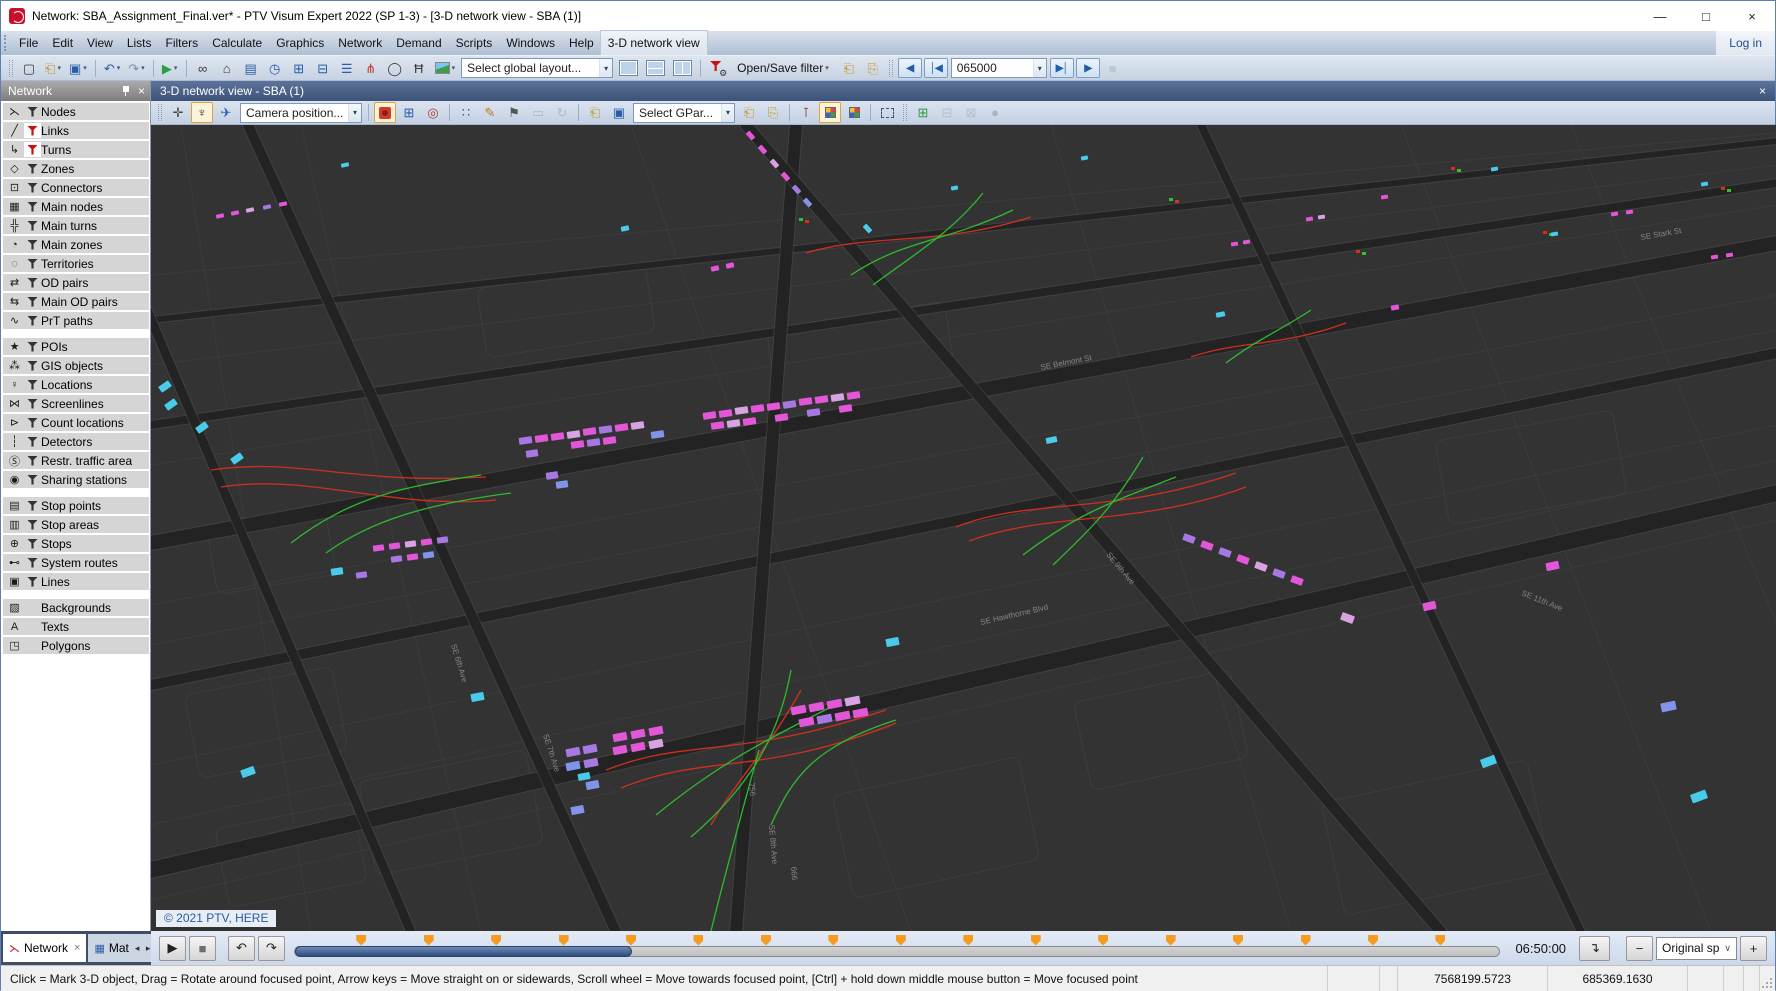 The image size is (1776, 991). Describe the element at coordinates (32, 479) in the screenshot. I see `sharing-stations-filter-funnel` at that location.